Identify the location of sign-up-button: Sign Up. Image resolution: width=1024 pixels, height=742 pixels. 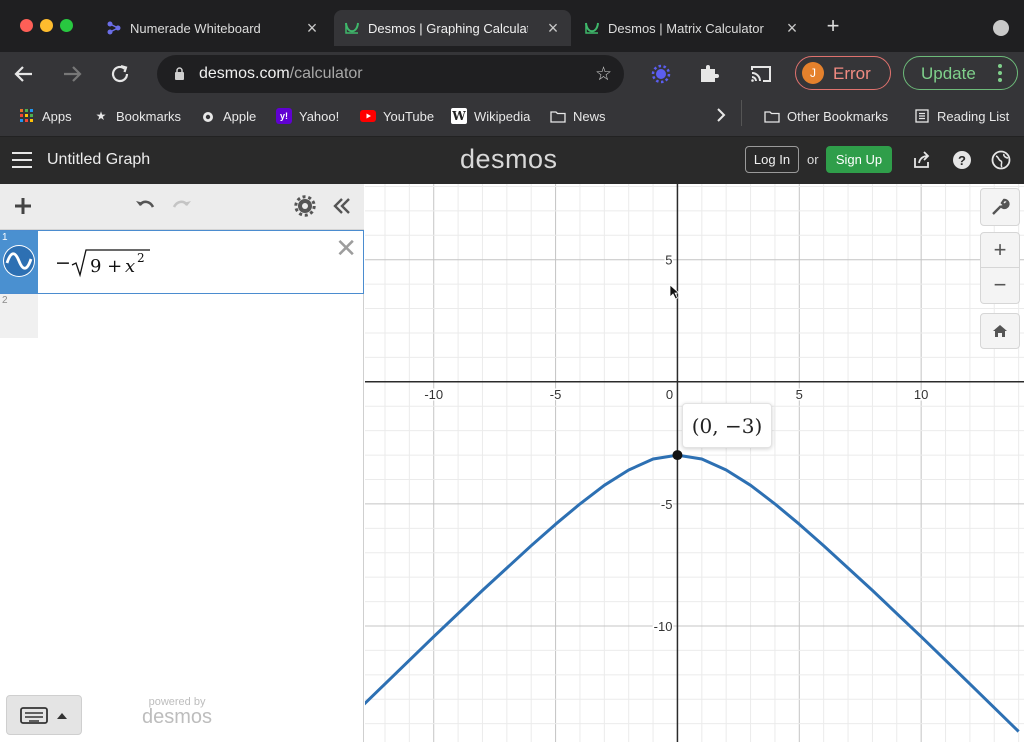
(859, 159).